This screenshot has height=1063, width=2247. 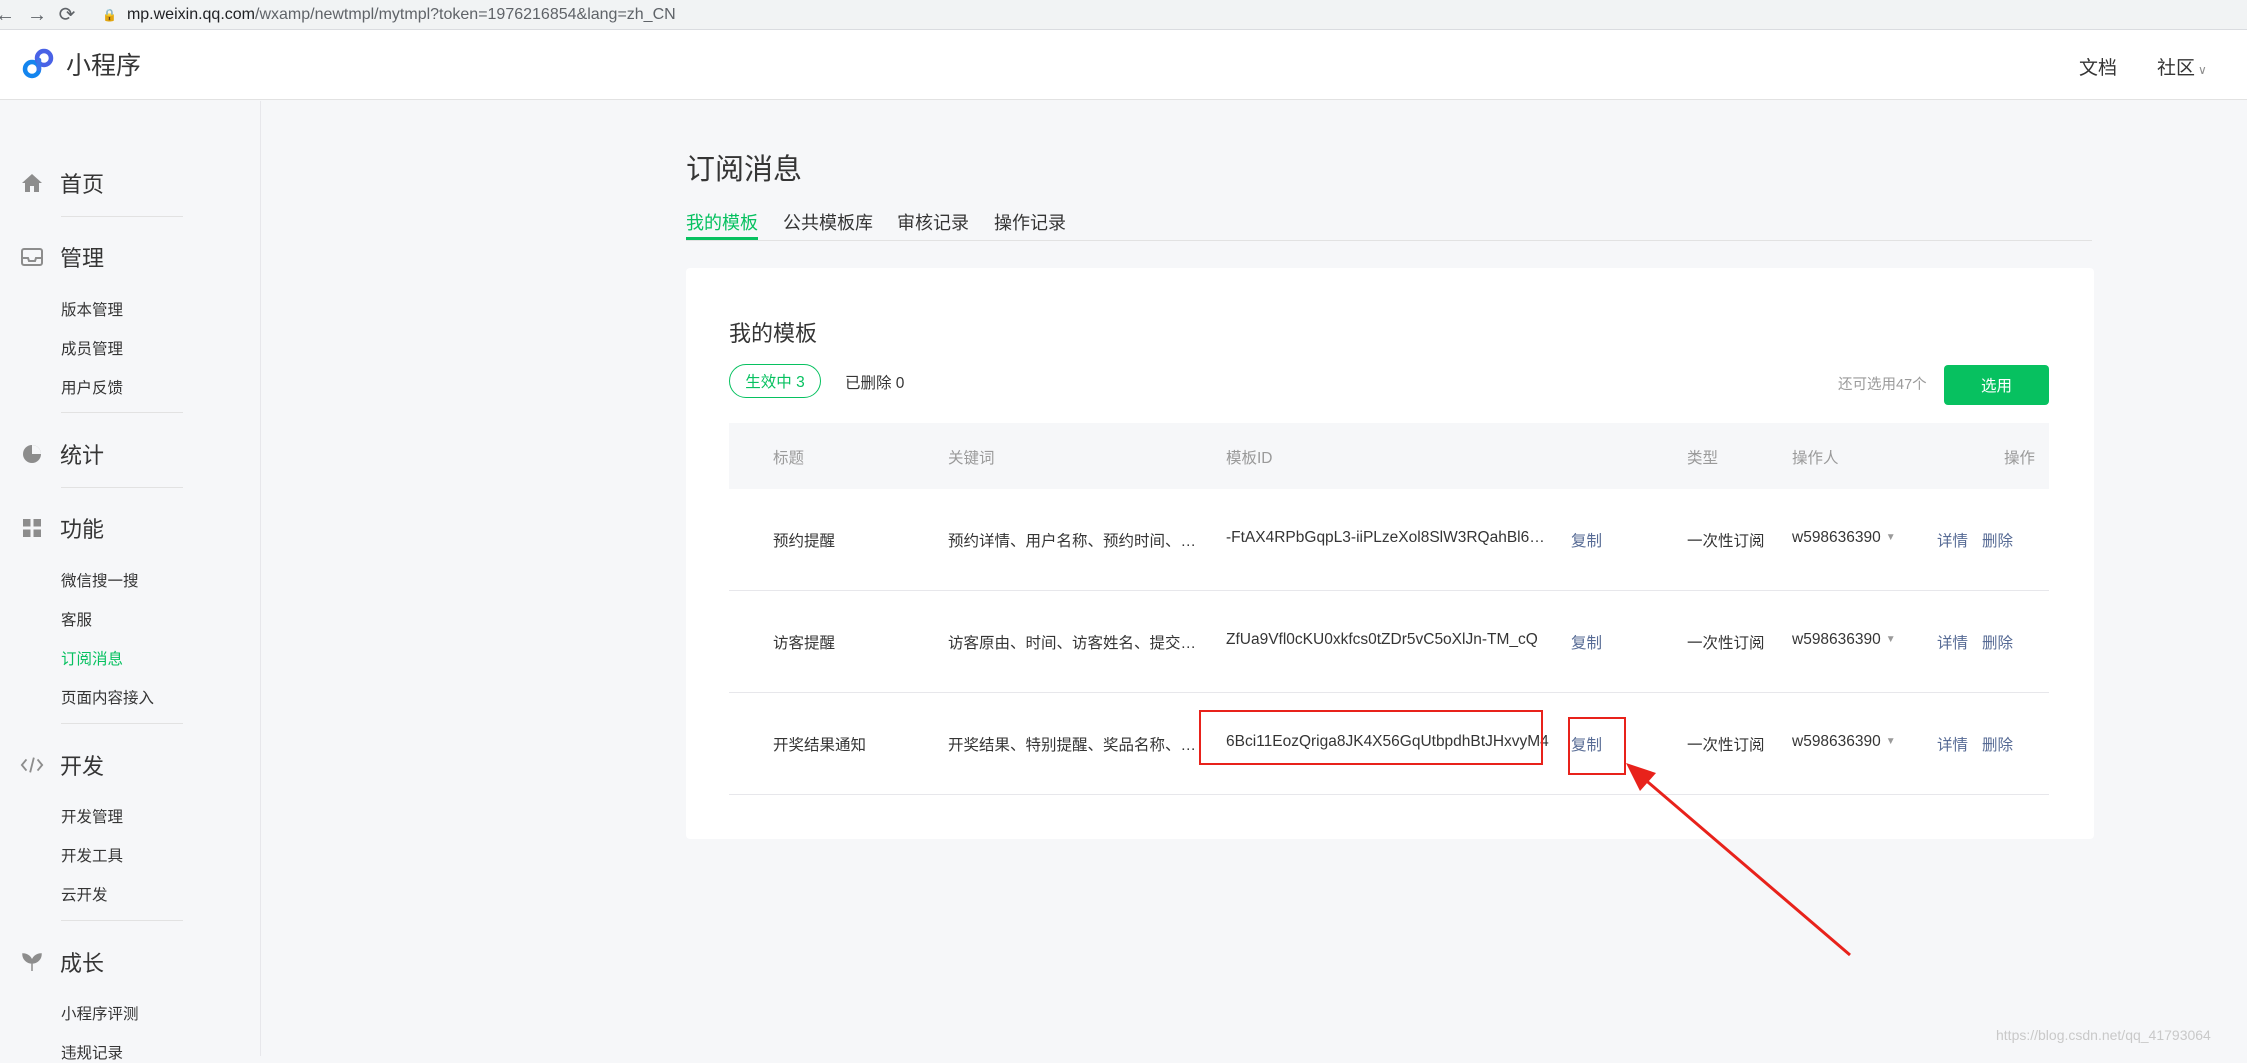 What do you see at coordinates (804, 643) in the screenshot?
I see `row-title: 访客提醒` at bounding box center [804, 643].